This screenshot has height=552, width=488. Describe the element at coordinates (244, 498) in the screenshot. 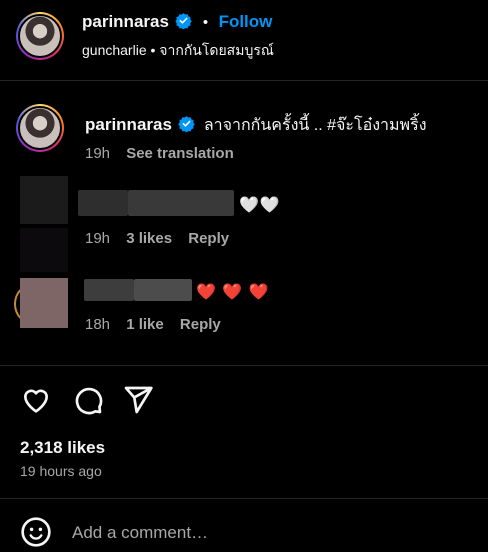

I see `comment-divider` at that location.